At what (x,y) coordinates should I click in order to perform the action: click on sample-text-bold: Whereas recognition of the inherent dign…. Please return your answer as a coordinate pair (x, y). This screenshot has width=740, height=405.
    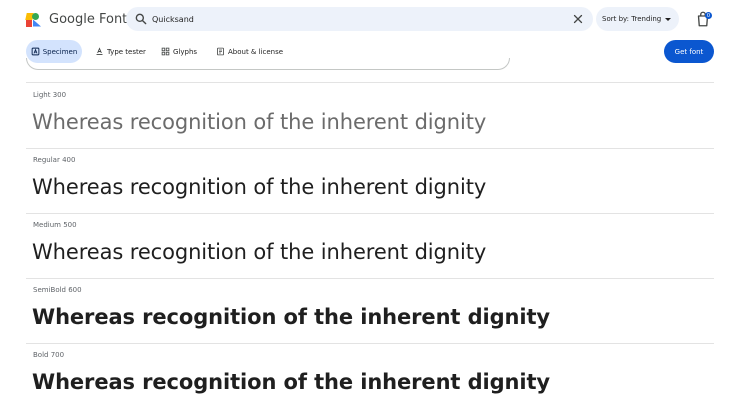
    Looking at the image, I should click on (291, 382).